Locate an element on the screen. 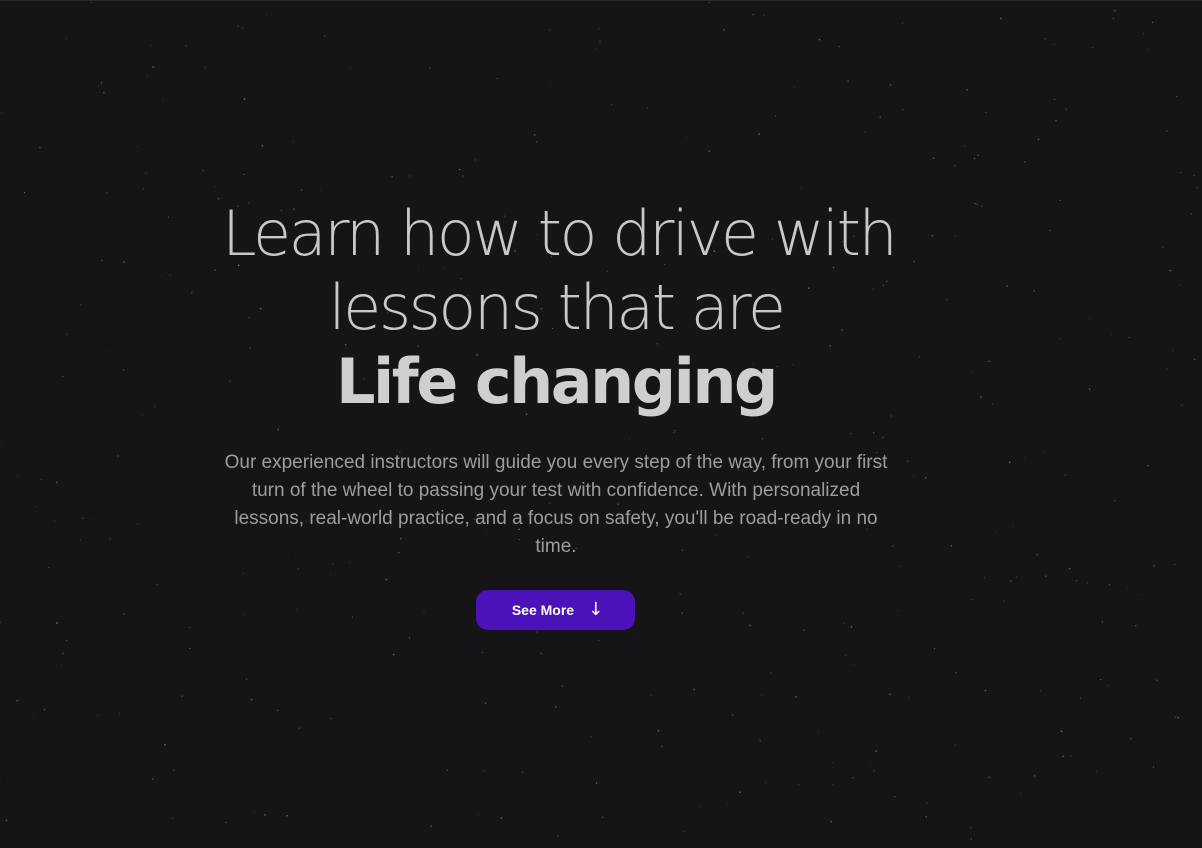  arrow-down-icon: ↓ is located at coordinates (596, 609).